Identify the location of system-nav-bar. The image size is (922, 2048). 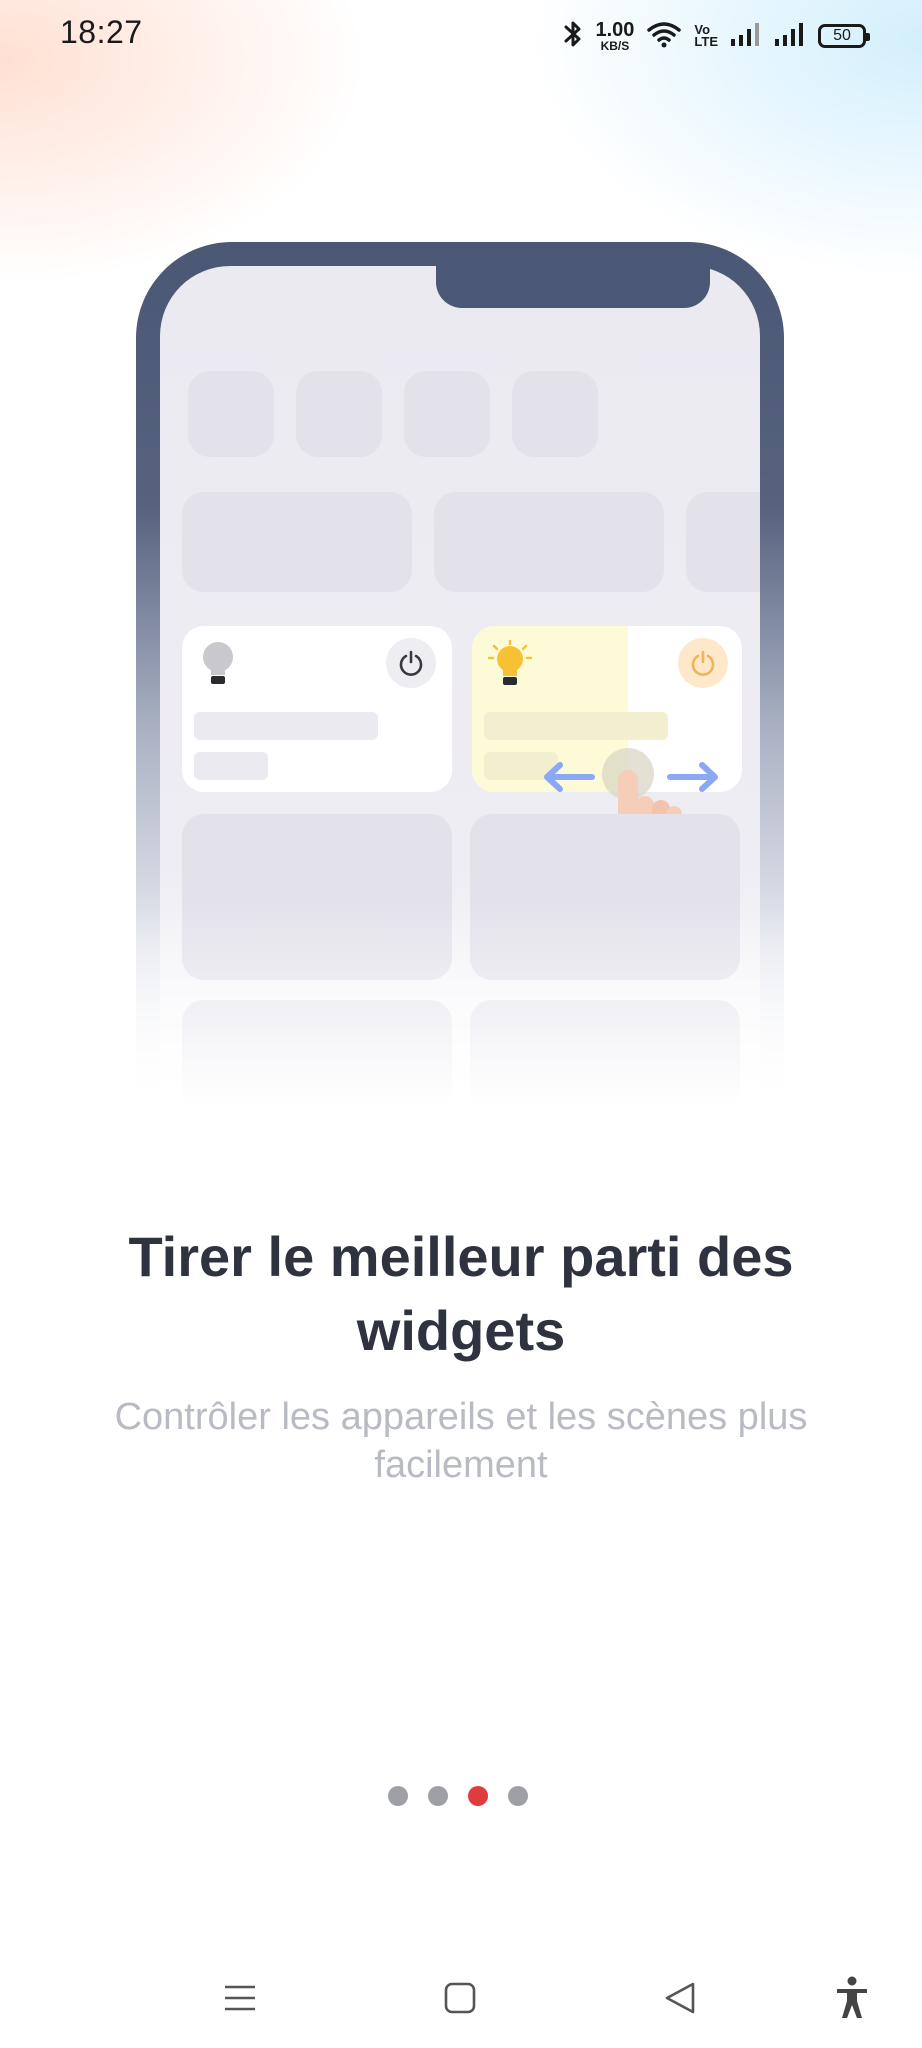
(461, 1998).